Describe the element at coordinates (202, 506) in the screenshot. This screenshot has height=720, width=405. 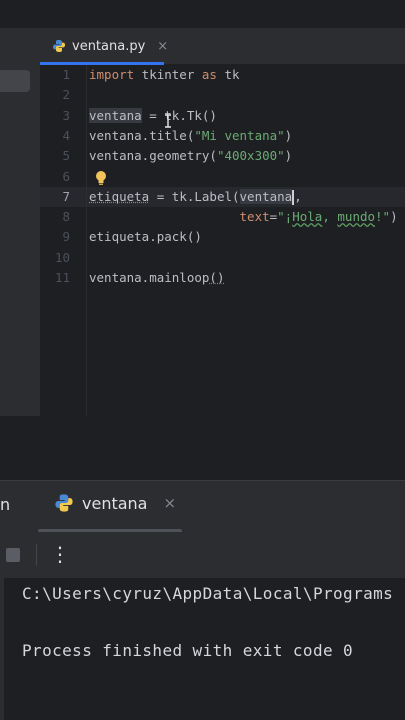
I see `run-tool-window-header: n ventana ×` at that location.